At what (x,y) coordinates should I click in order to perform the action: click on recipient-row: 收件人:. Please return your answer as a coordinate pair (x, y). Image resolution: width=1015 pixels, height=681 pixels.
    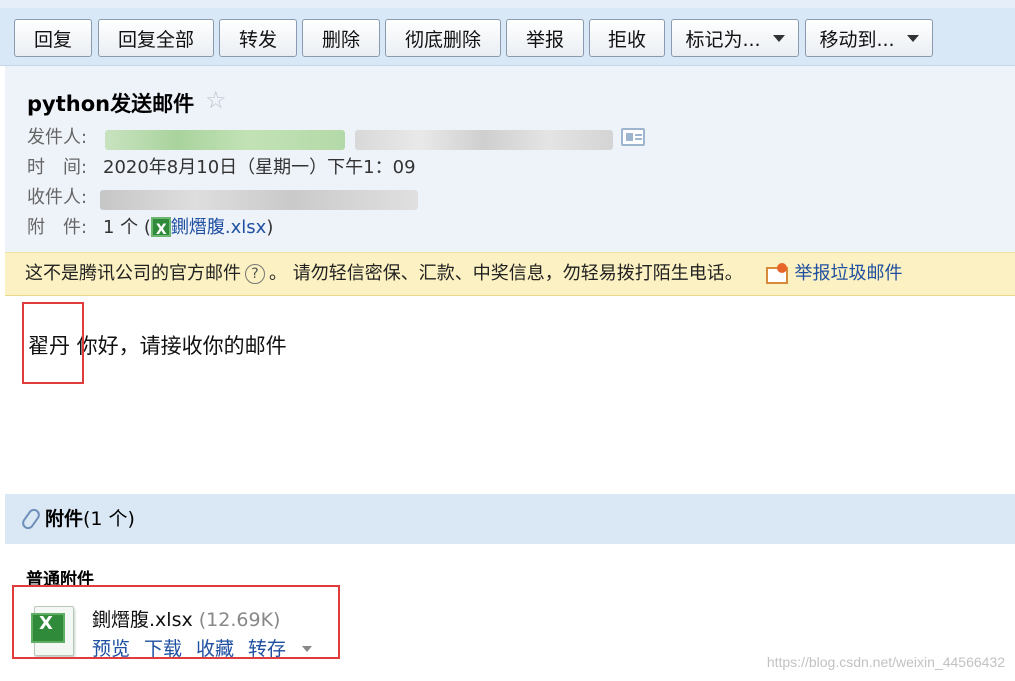
    Looking at the image, I should click on (65, 198).